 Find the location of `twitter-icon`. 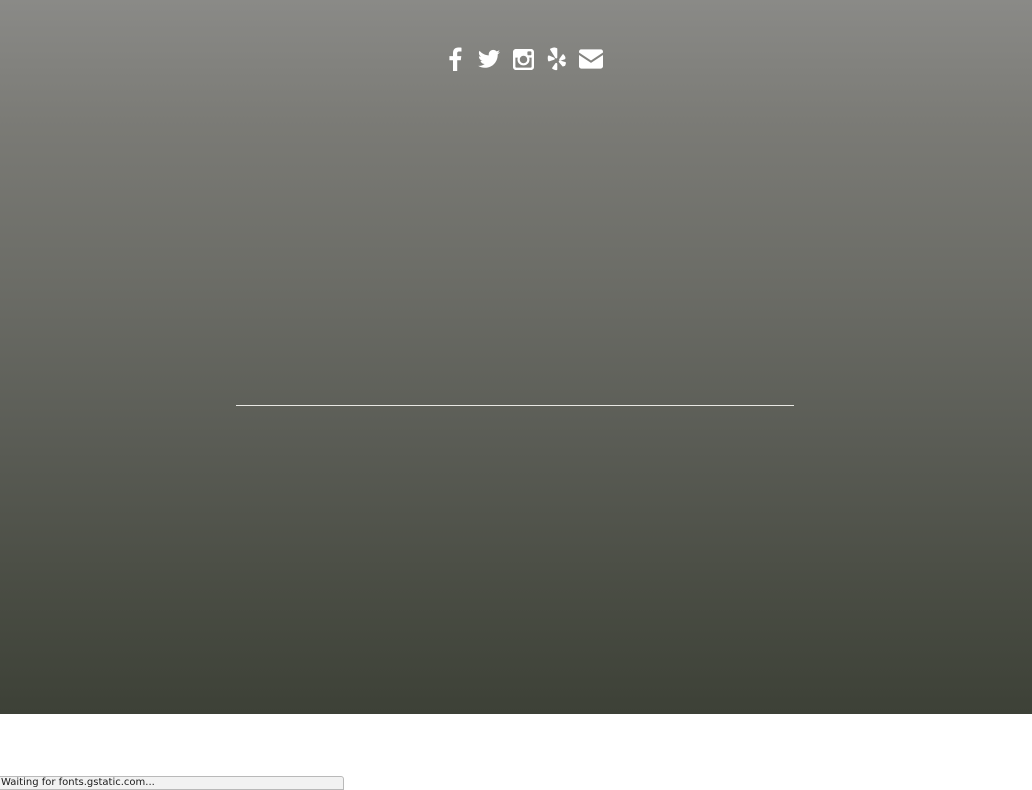

twitter-icon is located at coordinates (489, 58).